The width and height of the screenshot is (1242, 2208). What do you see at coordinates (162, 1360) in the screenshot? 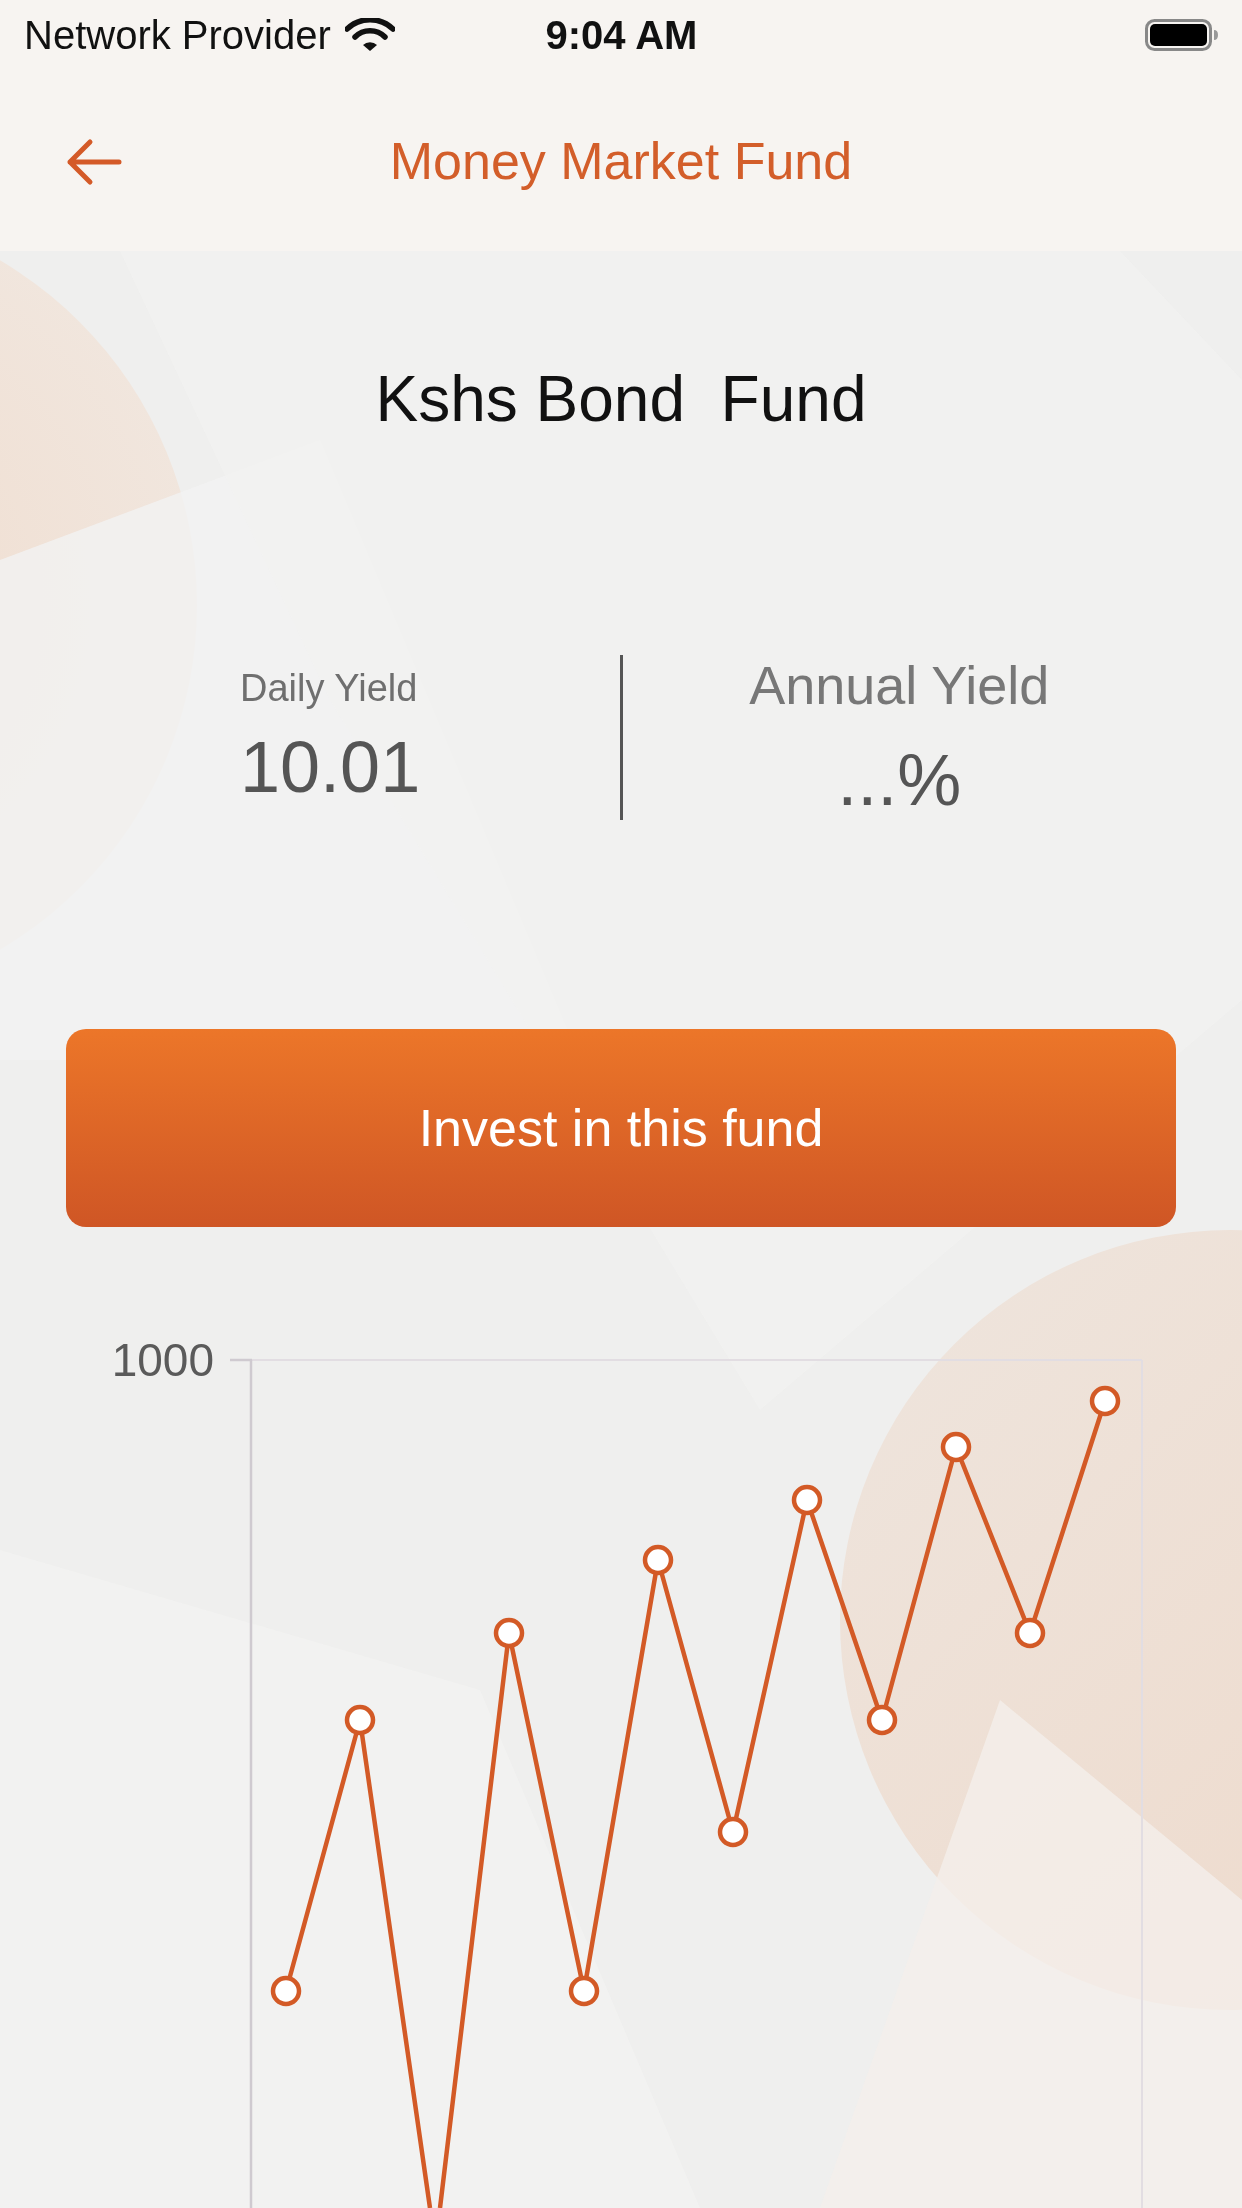
I see `axis-tick-label: 1000` at bounding box center [162, 1360].